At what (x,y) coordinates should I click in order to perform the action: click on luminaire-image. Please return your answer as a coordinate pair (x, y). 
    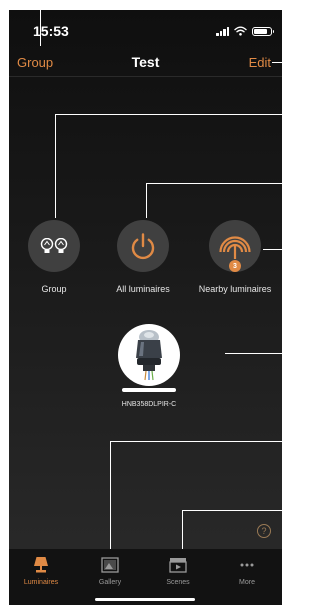
    Looking at the image, I should click on (149, 355).